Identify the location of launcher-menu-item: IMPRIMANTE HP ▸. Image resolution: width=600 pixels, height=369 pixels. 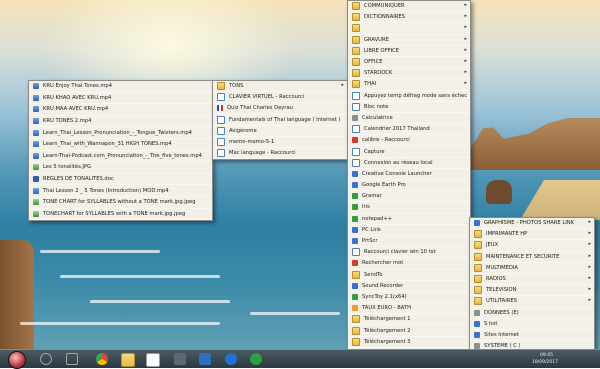
(532, 235).